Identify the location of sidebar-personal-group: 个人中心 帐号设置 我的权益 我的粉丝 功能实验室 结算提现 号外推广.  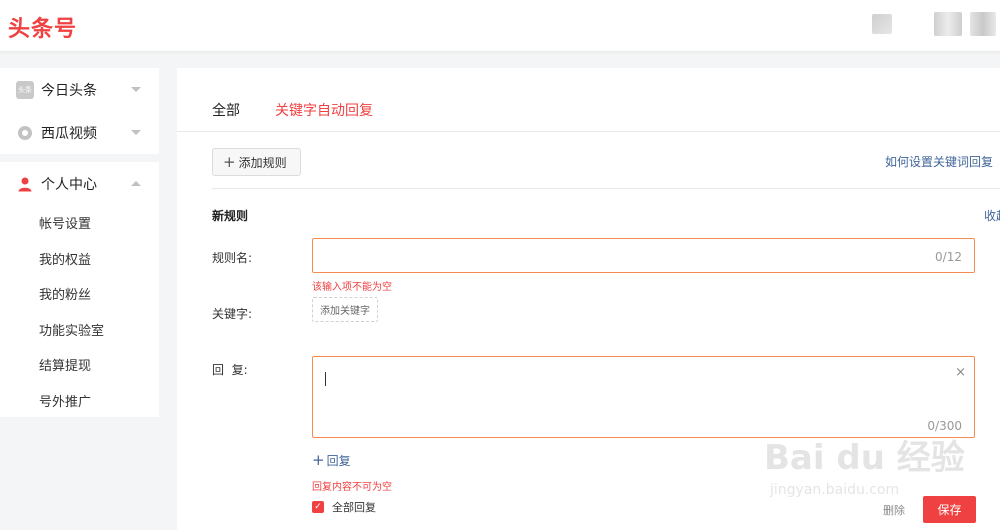
(79, 289).